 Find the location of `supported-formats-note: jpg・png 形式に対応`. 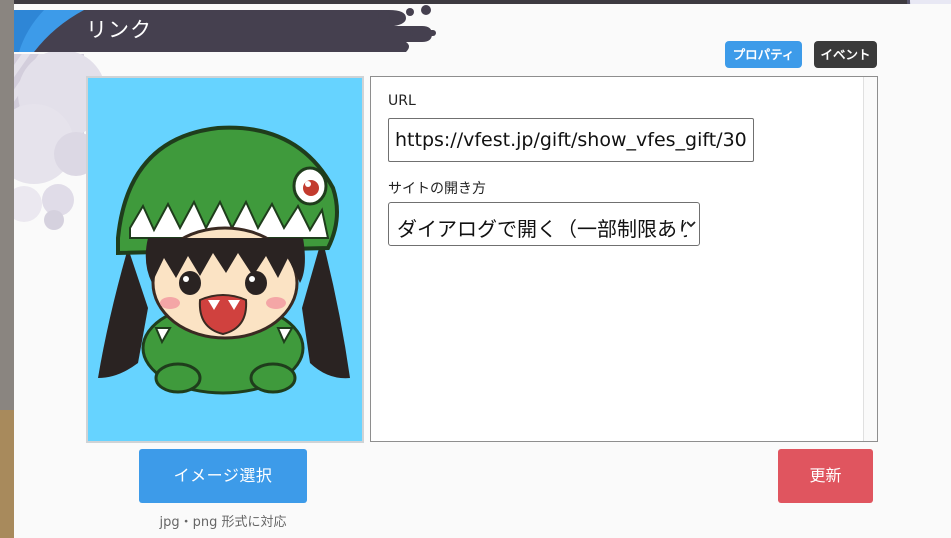

supported-formats-note: jpg・png 形式に対応 is located at coordinates (223, 522).